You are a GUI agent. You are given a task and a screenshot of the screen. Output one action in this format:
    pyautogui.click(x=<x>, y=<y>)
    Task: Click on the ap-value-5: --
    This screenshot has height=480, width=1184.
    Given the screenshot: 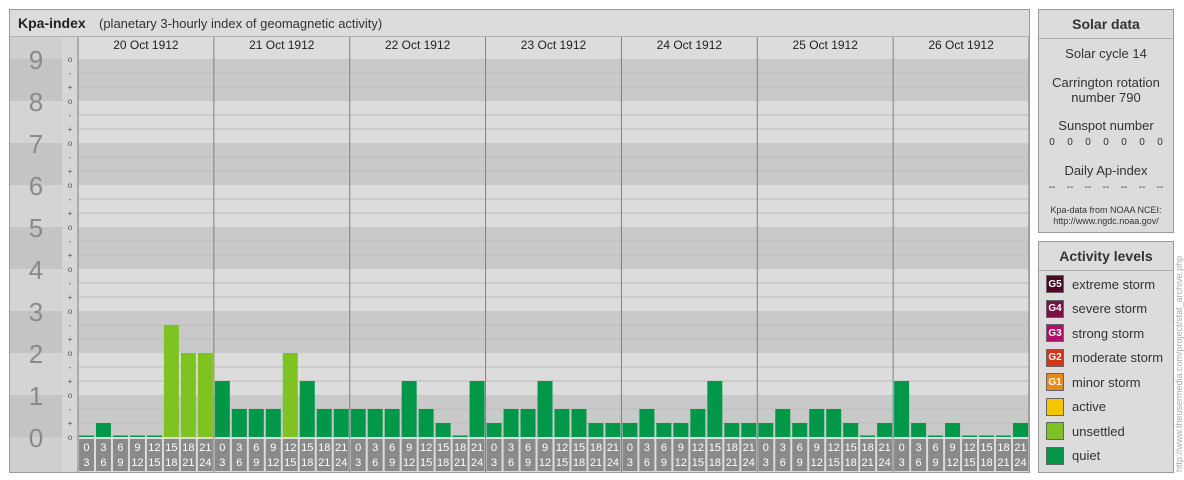 What is the action you would take?
    pyautogui.click(x=1124, y=187)
    